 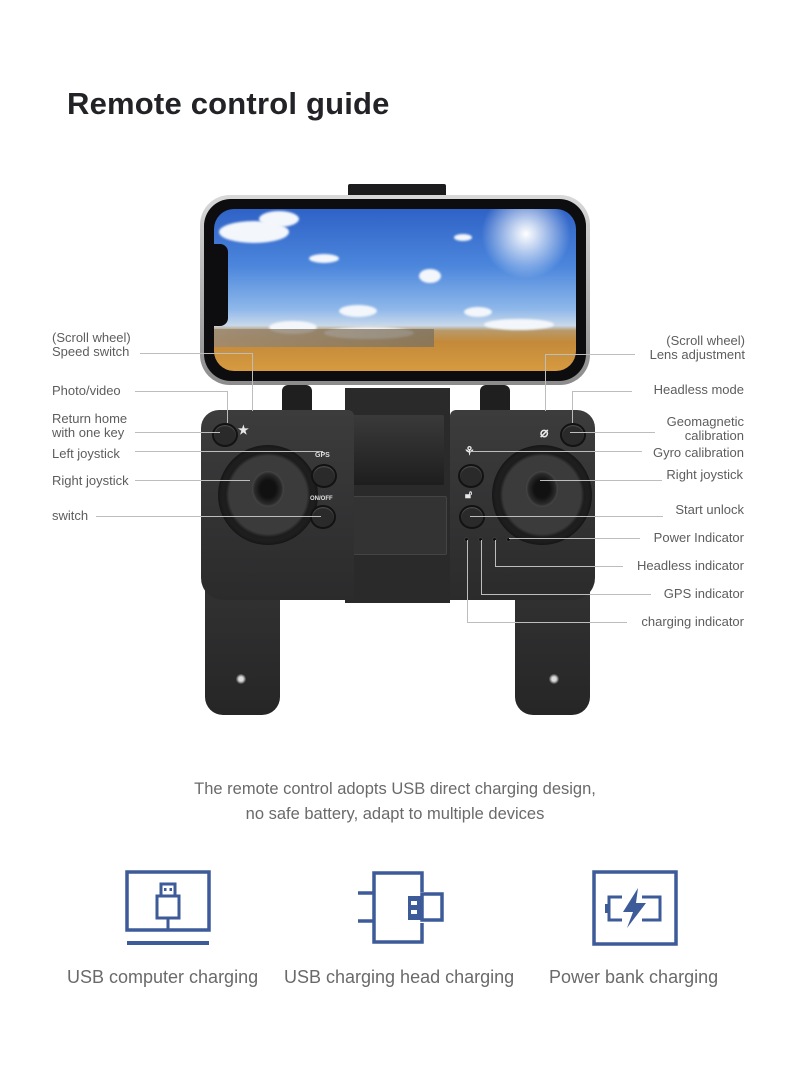 I want to click on label-charging-indicator: charging indicator, so click(x=692, y=621).